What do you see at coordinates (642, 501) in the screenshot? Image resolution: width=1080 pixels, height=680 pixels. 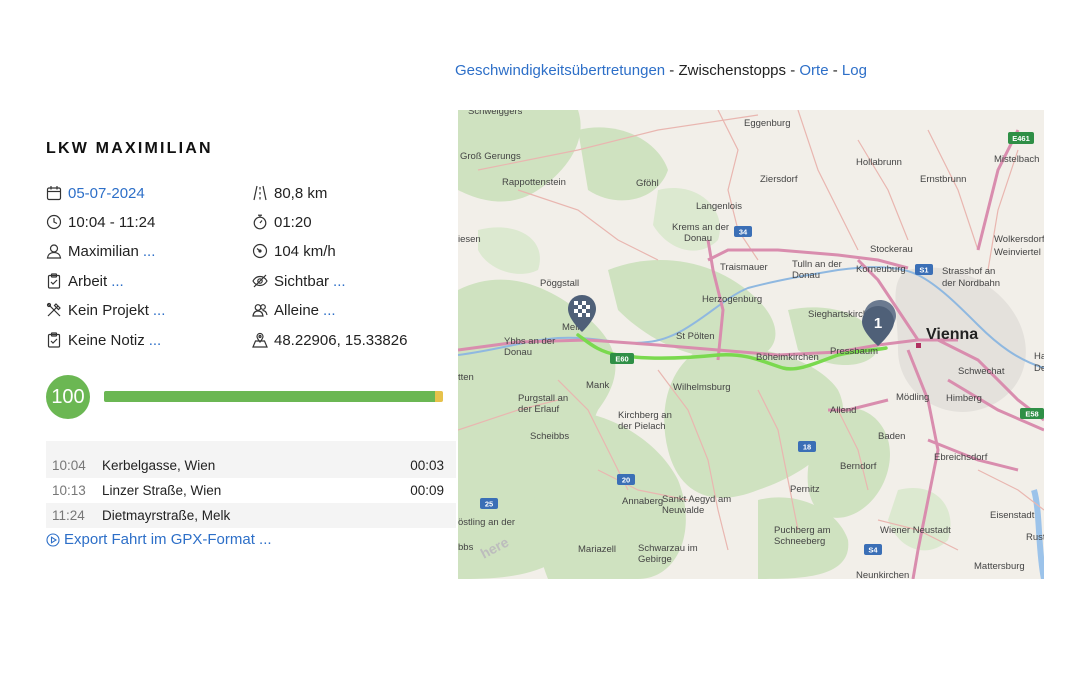 I see `map-place-label: Annaberg` at bounding box center [642, 501].